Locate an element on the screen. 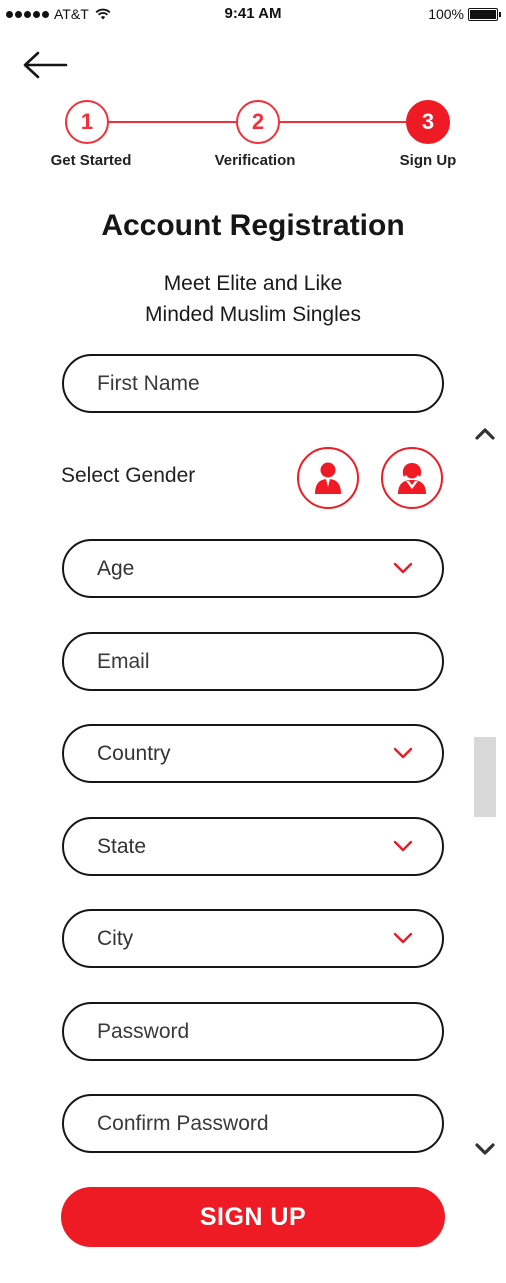  first-name-input is located at coordinates (247, 383).